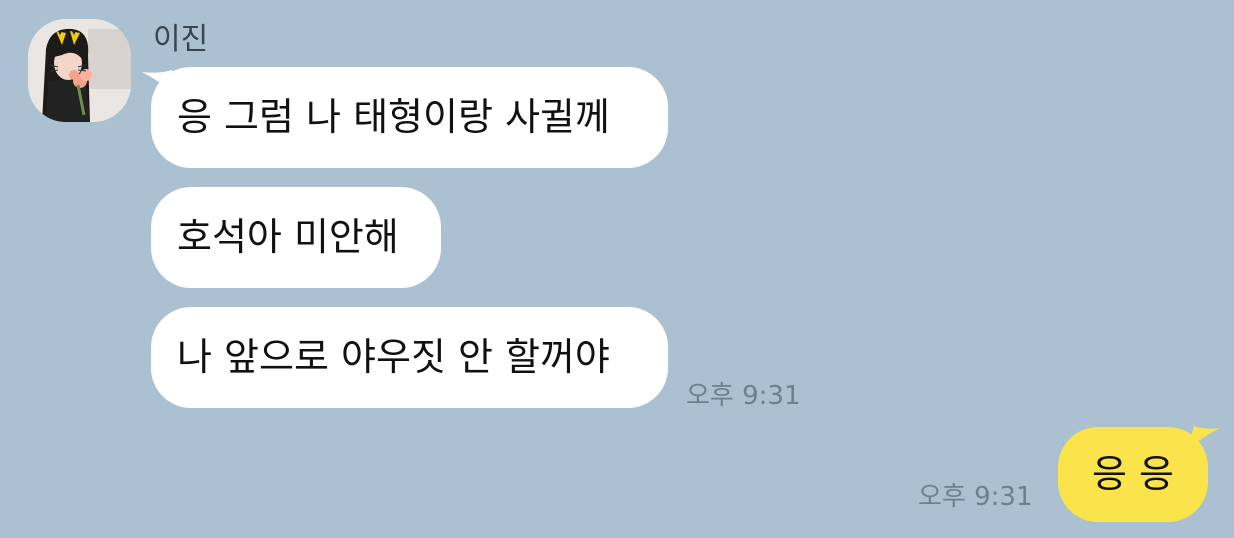 This screenshot has height=538, width=1234. I want to click on avatar, so click(79, 70).